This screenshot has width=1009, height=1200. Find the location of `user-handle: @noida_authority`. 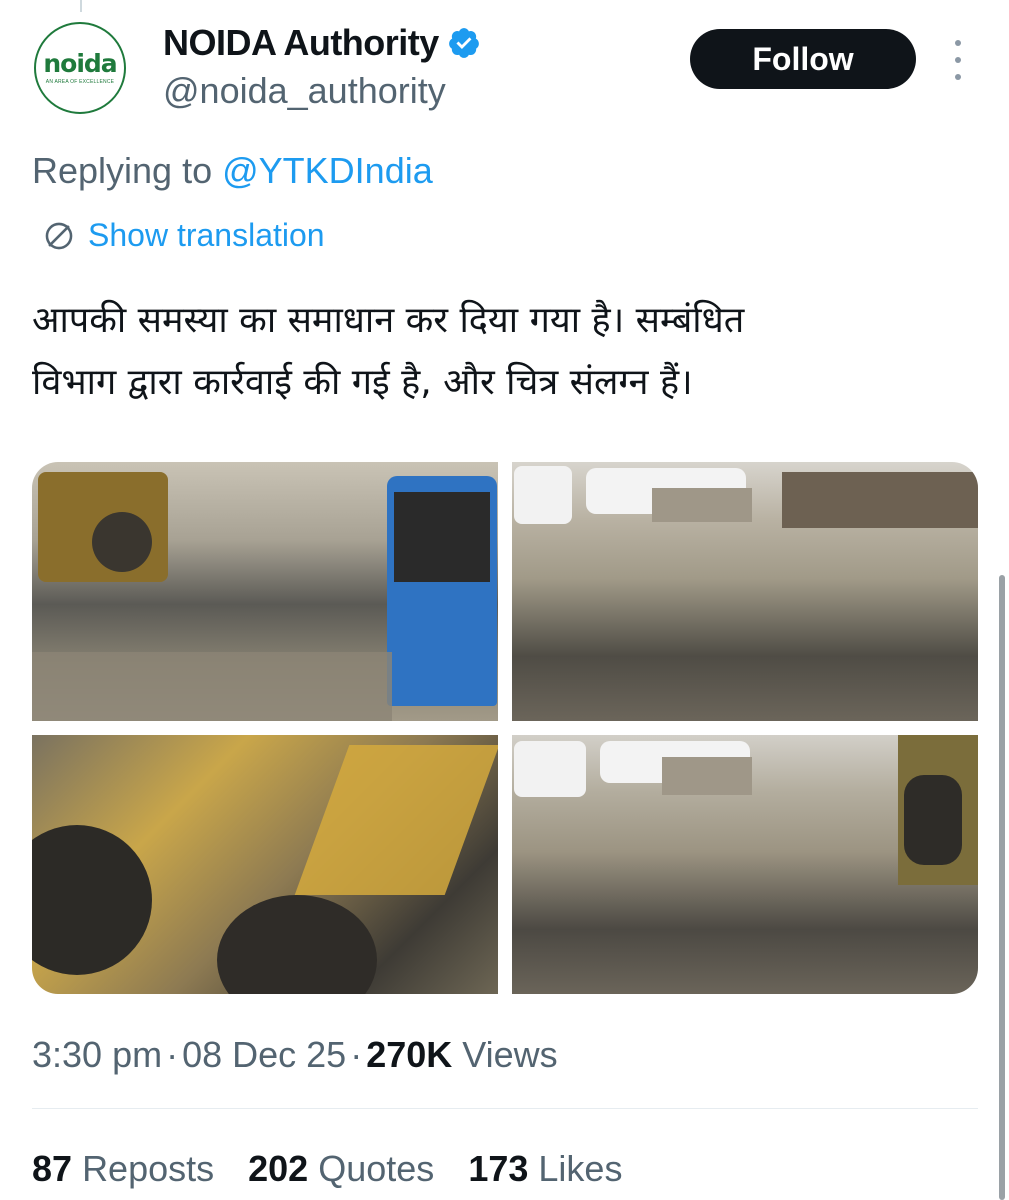

user-handle: @noida_authority is located at coordinates (304, 91).